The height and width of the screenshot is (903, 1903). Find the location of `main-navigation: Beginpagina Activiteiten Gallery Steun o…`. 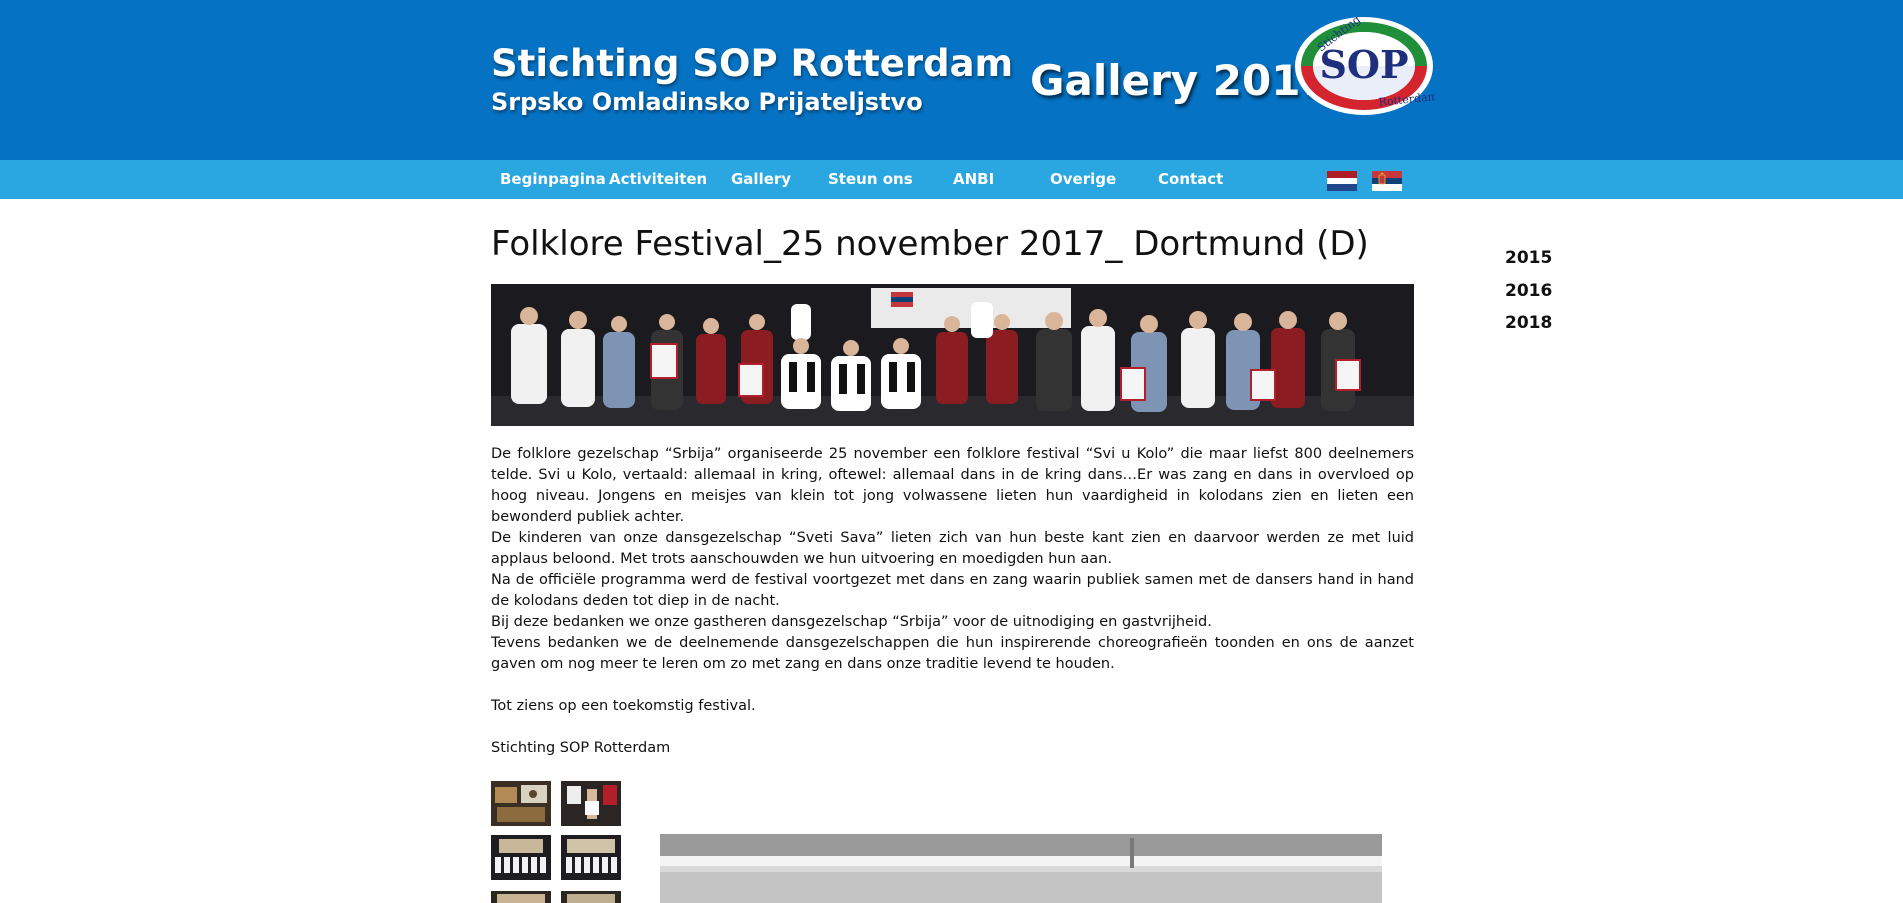

main-navigation: Beginpagina Activiteiten Gallery Steun o… is located at coordinates (951, 179).